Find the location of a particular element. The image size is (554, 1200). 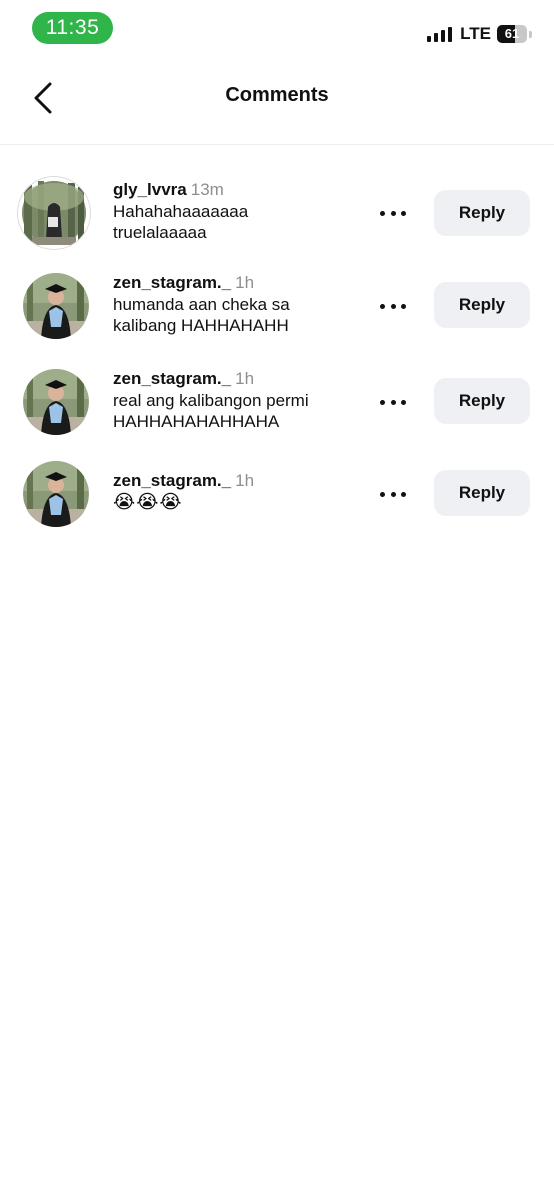

comment-text-line: 😭😭😭 is located at coordinates (148, 502).